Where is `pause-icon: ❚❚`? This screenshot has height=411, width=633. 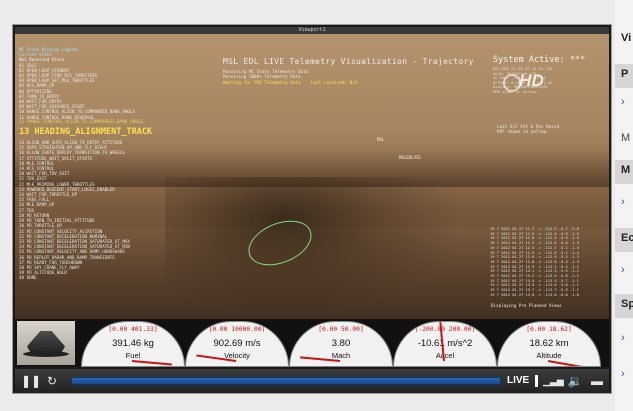 pause-icon: ❚❚ is located at coordinates (31, 381).